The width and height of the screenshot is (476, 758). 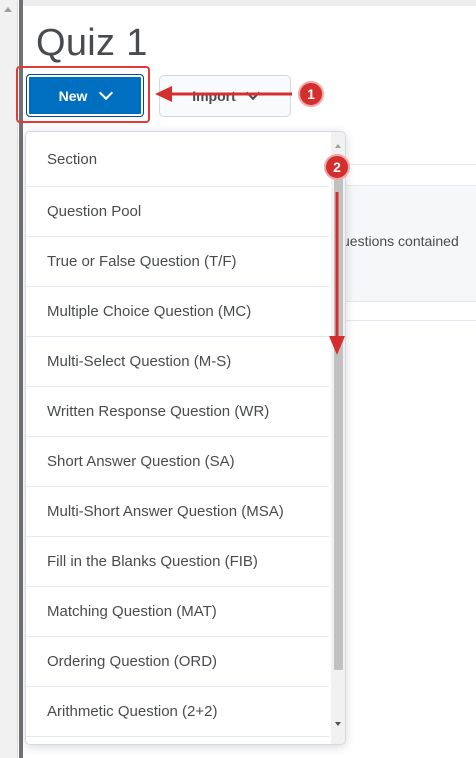 What do you see at coordinates (177, 712) in the screenshot?
I see `menu-item-arithmetic: Arithmetic Question (2+2)` at bounding box center [177, 712].